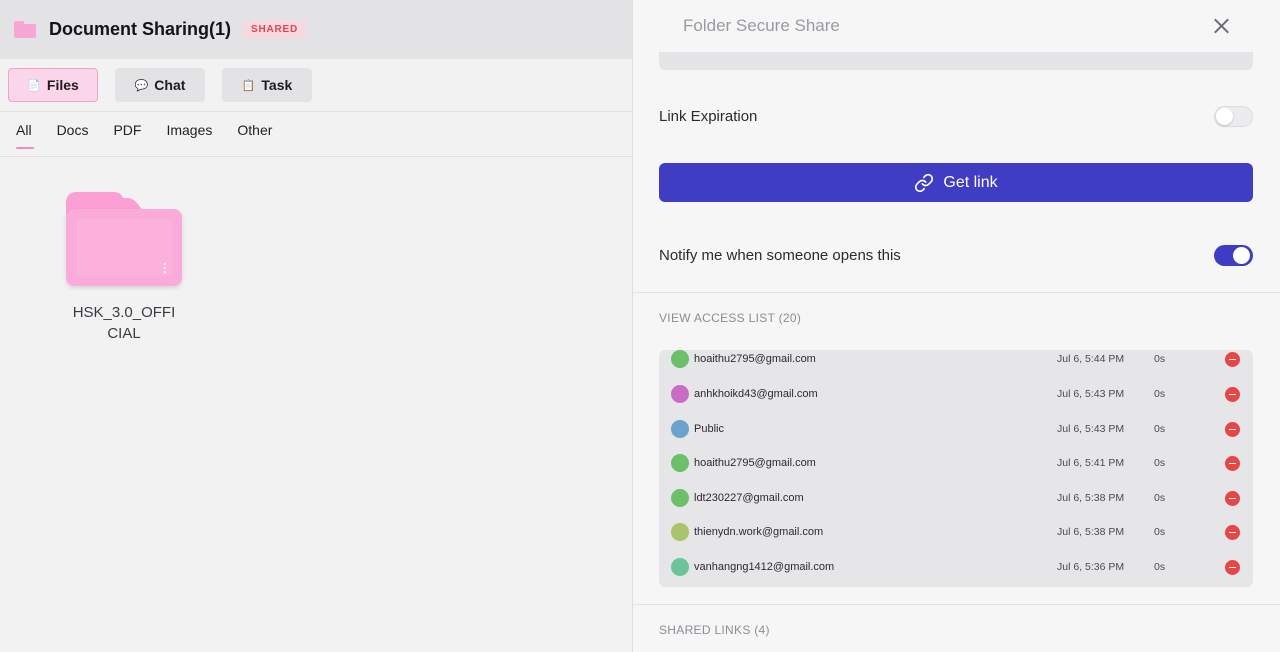 The image size is (1280, 652). I want to click on clipboard-icon: 📋, so click(248, 85).